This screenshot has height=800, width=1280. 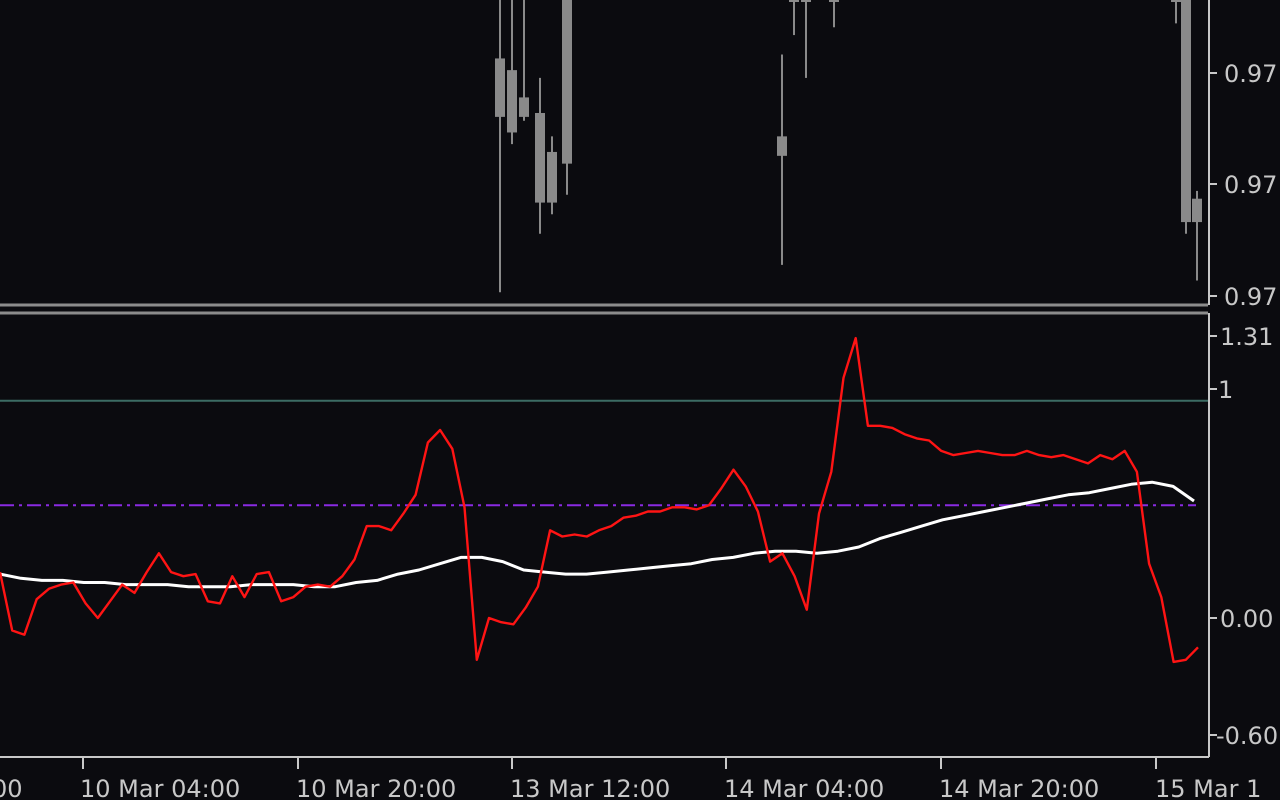 What do you see at coordinates (1250, 74) in the screenshot?
I see `price-label-1: 0.97` at bounding box center [1250, 74].